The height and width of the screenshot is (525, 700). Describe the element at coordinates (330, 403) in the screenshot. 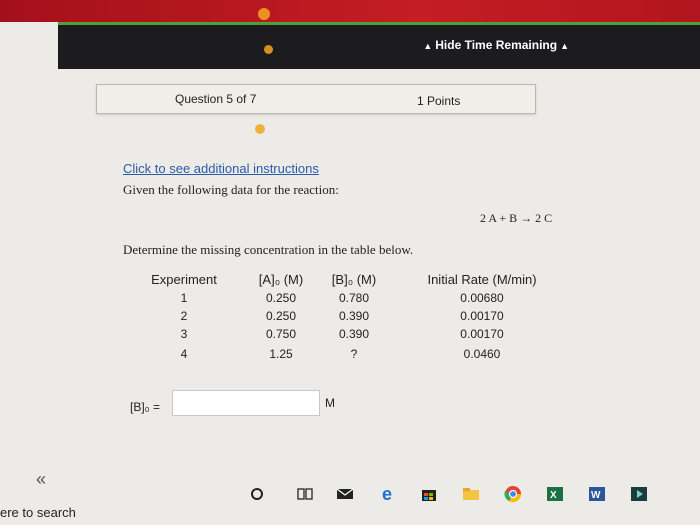

I see `answer-unit: M` at that location.